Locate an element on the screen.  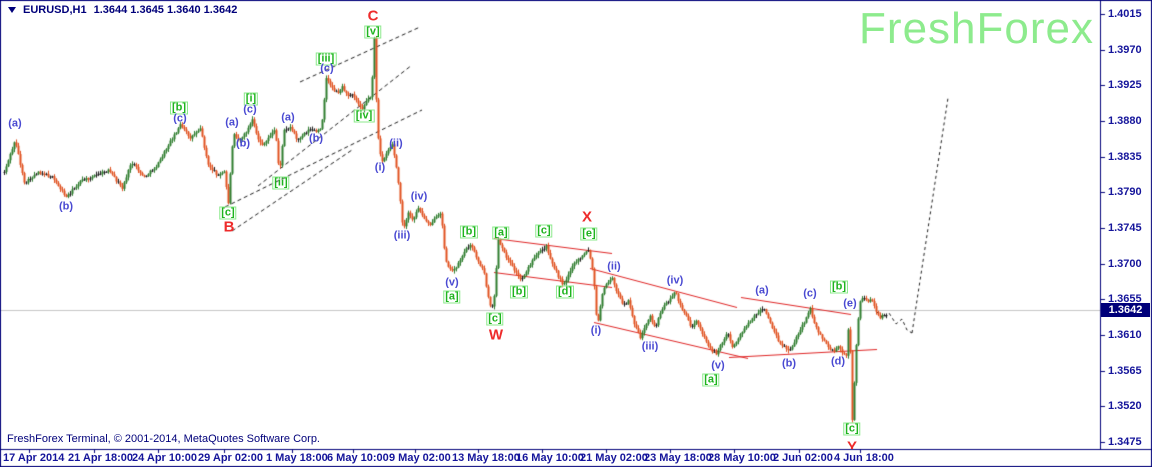
time-axis-label: 13 May 18:00 is located at coordinates (486, 458).